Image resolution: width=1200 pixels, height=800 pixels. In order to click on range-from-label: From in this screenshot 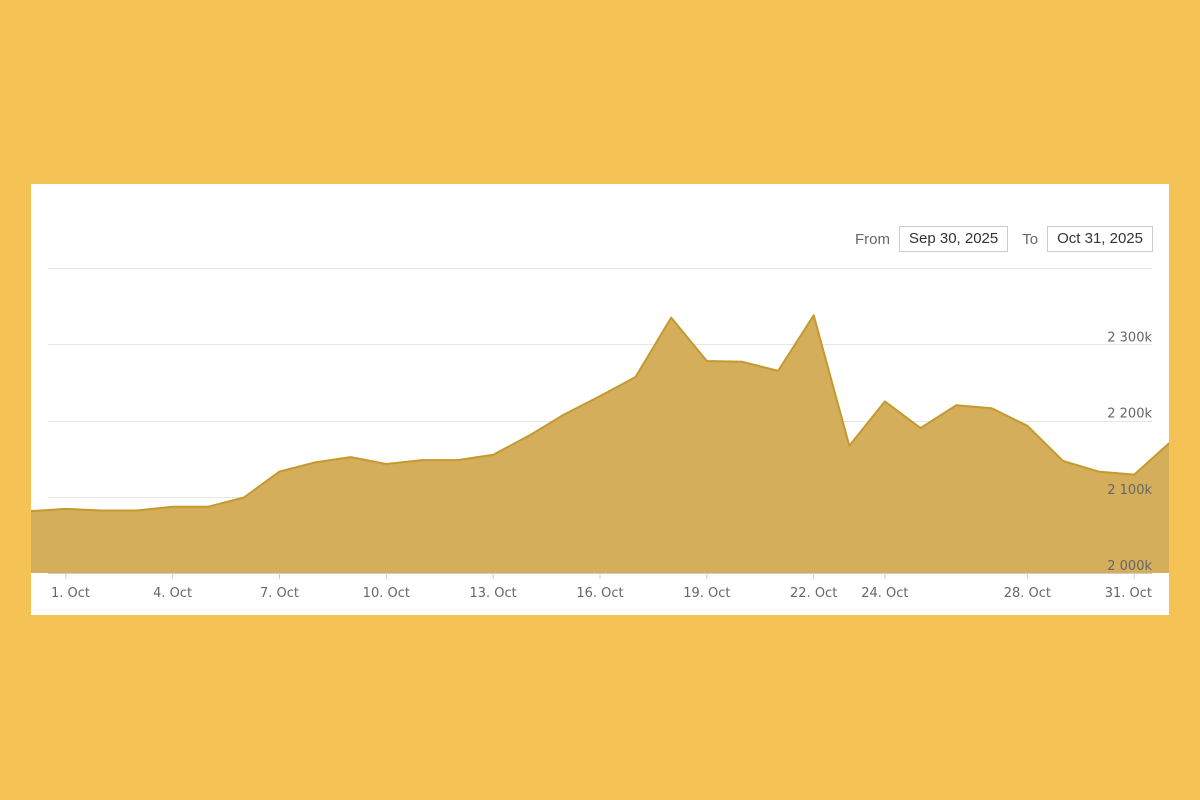, I will do `click(872, 239)`.